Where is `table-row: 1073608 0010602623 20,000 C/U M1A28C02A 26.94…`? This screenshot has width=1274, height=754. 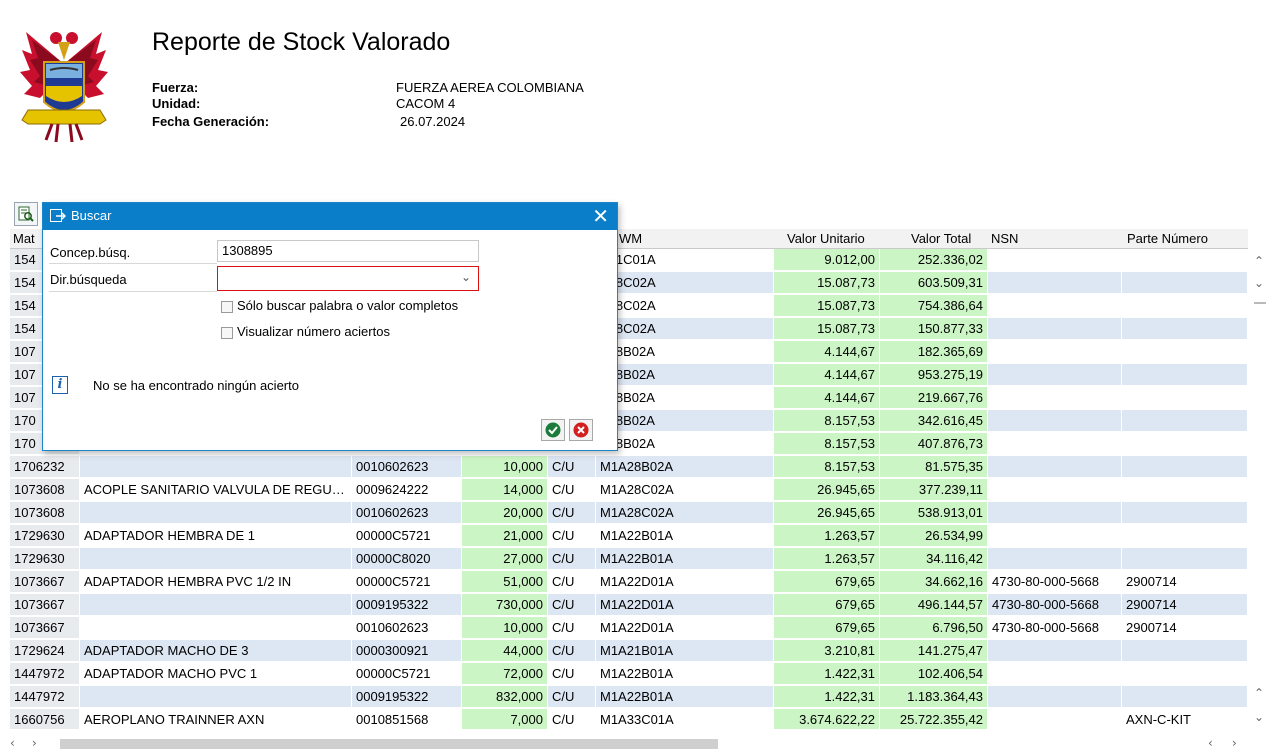 table-row: 1073608 0010602623 20,000 C/U M1A28C02A 26.94… is located at coordinates (629, 513).